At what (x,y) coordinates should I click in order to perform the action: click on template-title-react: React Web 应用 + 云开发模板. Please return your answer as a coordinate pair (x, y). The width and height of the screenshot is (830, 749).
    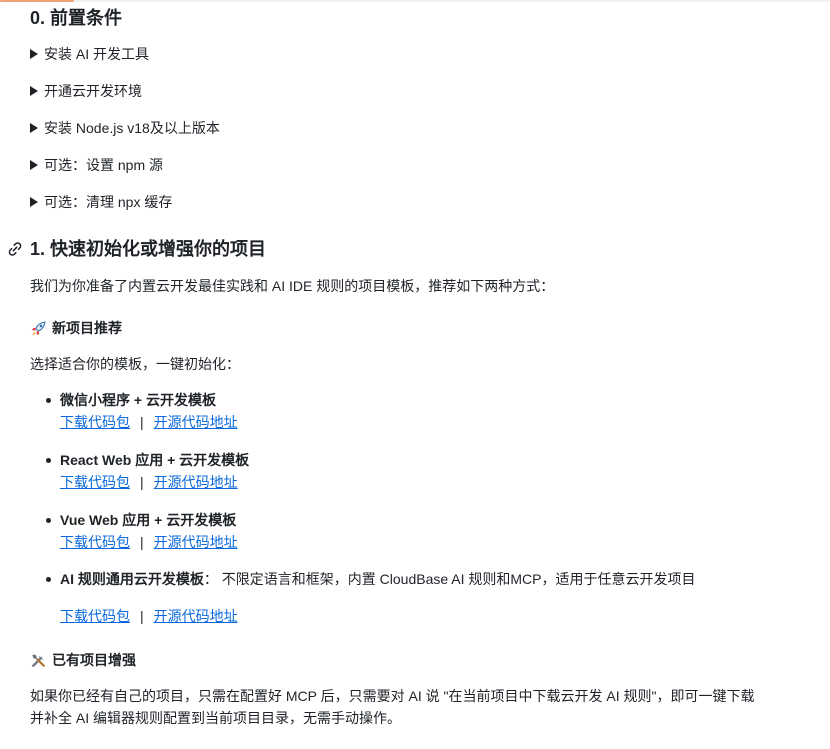
    Looking at the image, I should click on (154, 460).